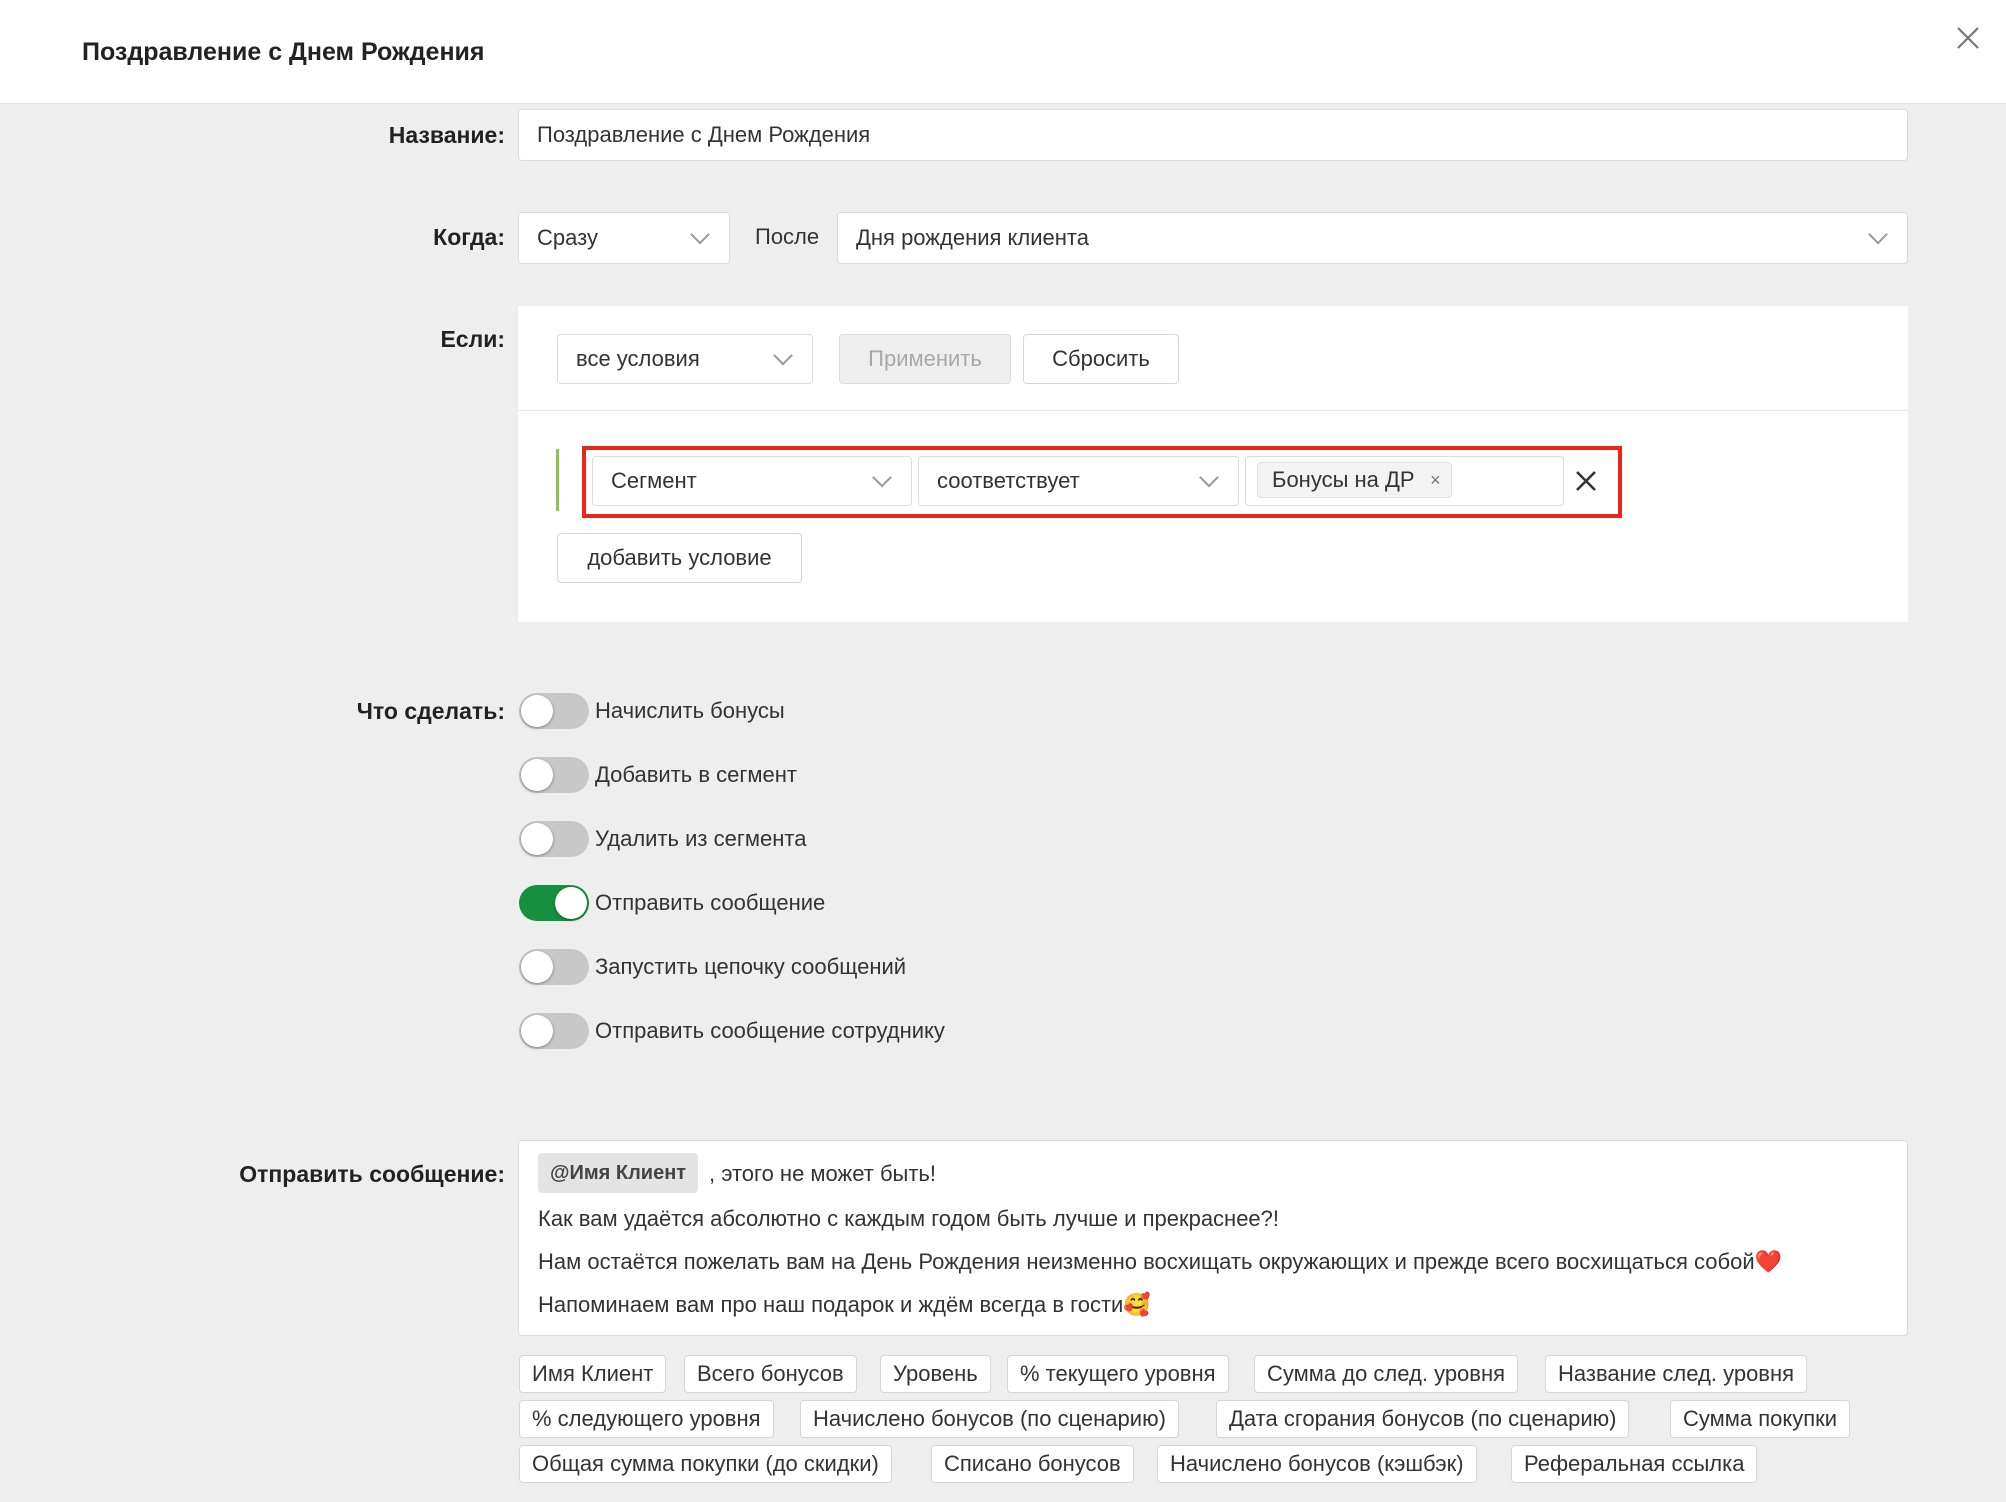  What do you see at coordinates (1101, 359) in the screenshot?
I see `reset-button: Сбросить` at bounding box center [1101, 359].